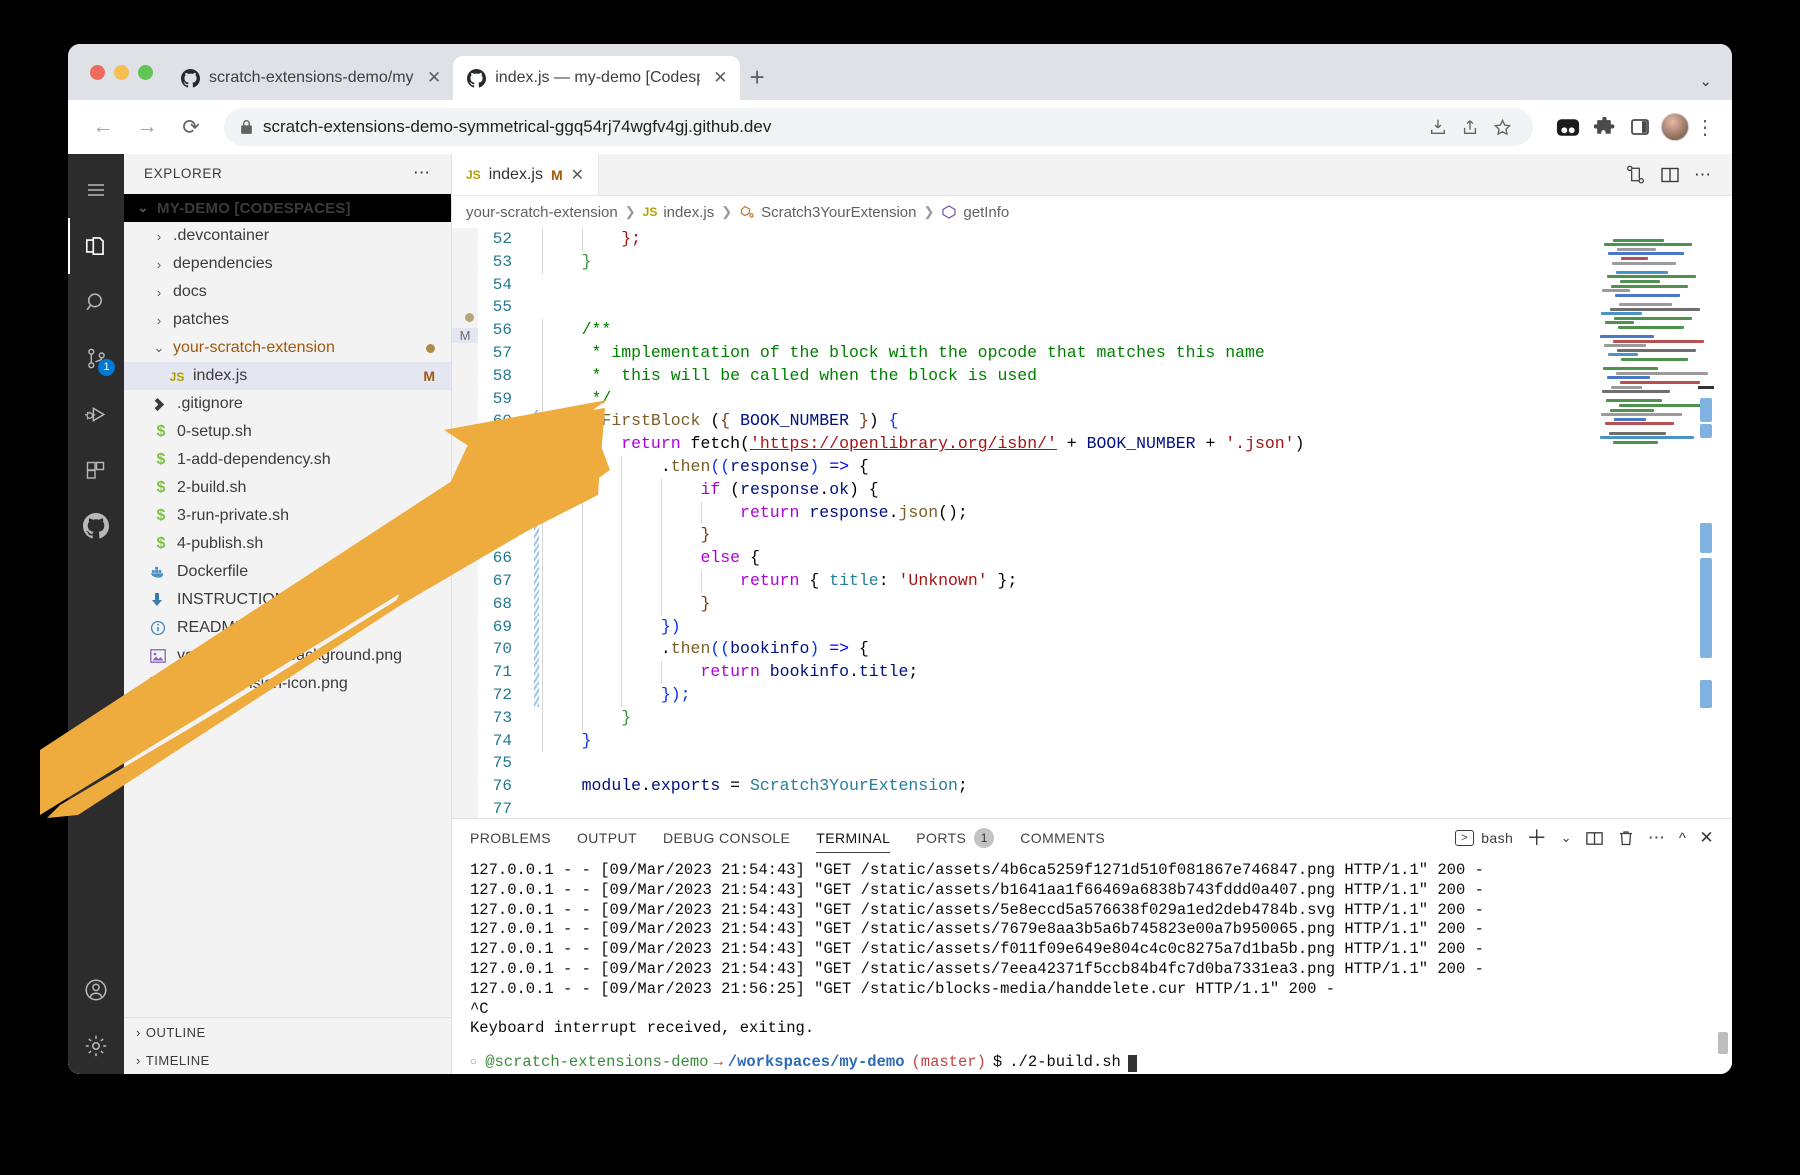  Describe the element at coordinates (853, 838) in the screenshot. I see `panel-tab-terminal: TERMINAL` at that location.